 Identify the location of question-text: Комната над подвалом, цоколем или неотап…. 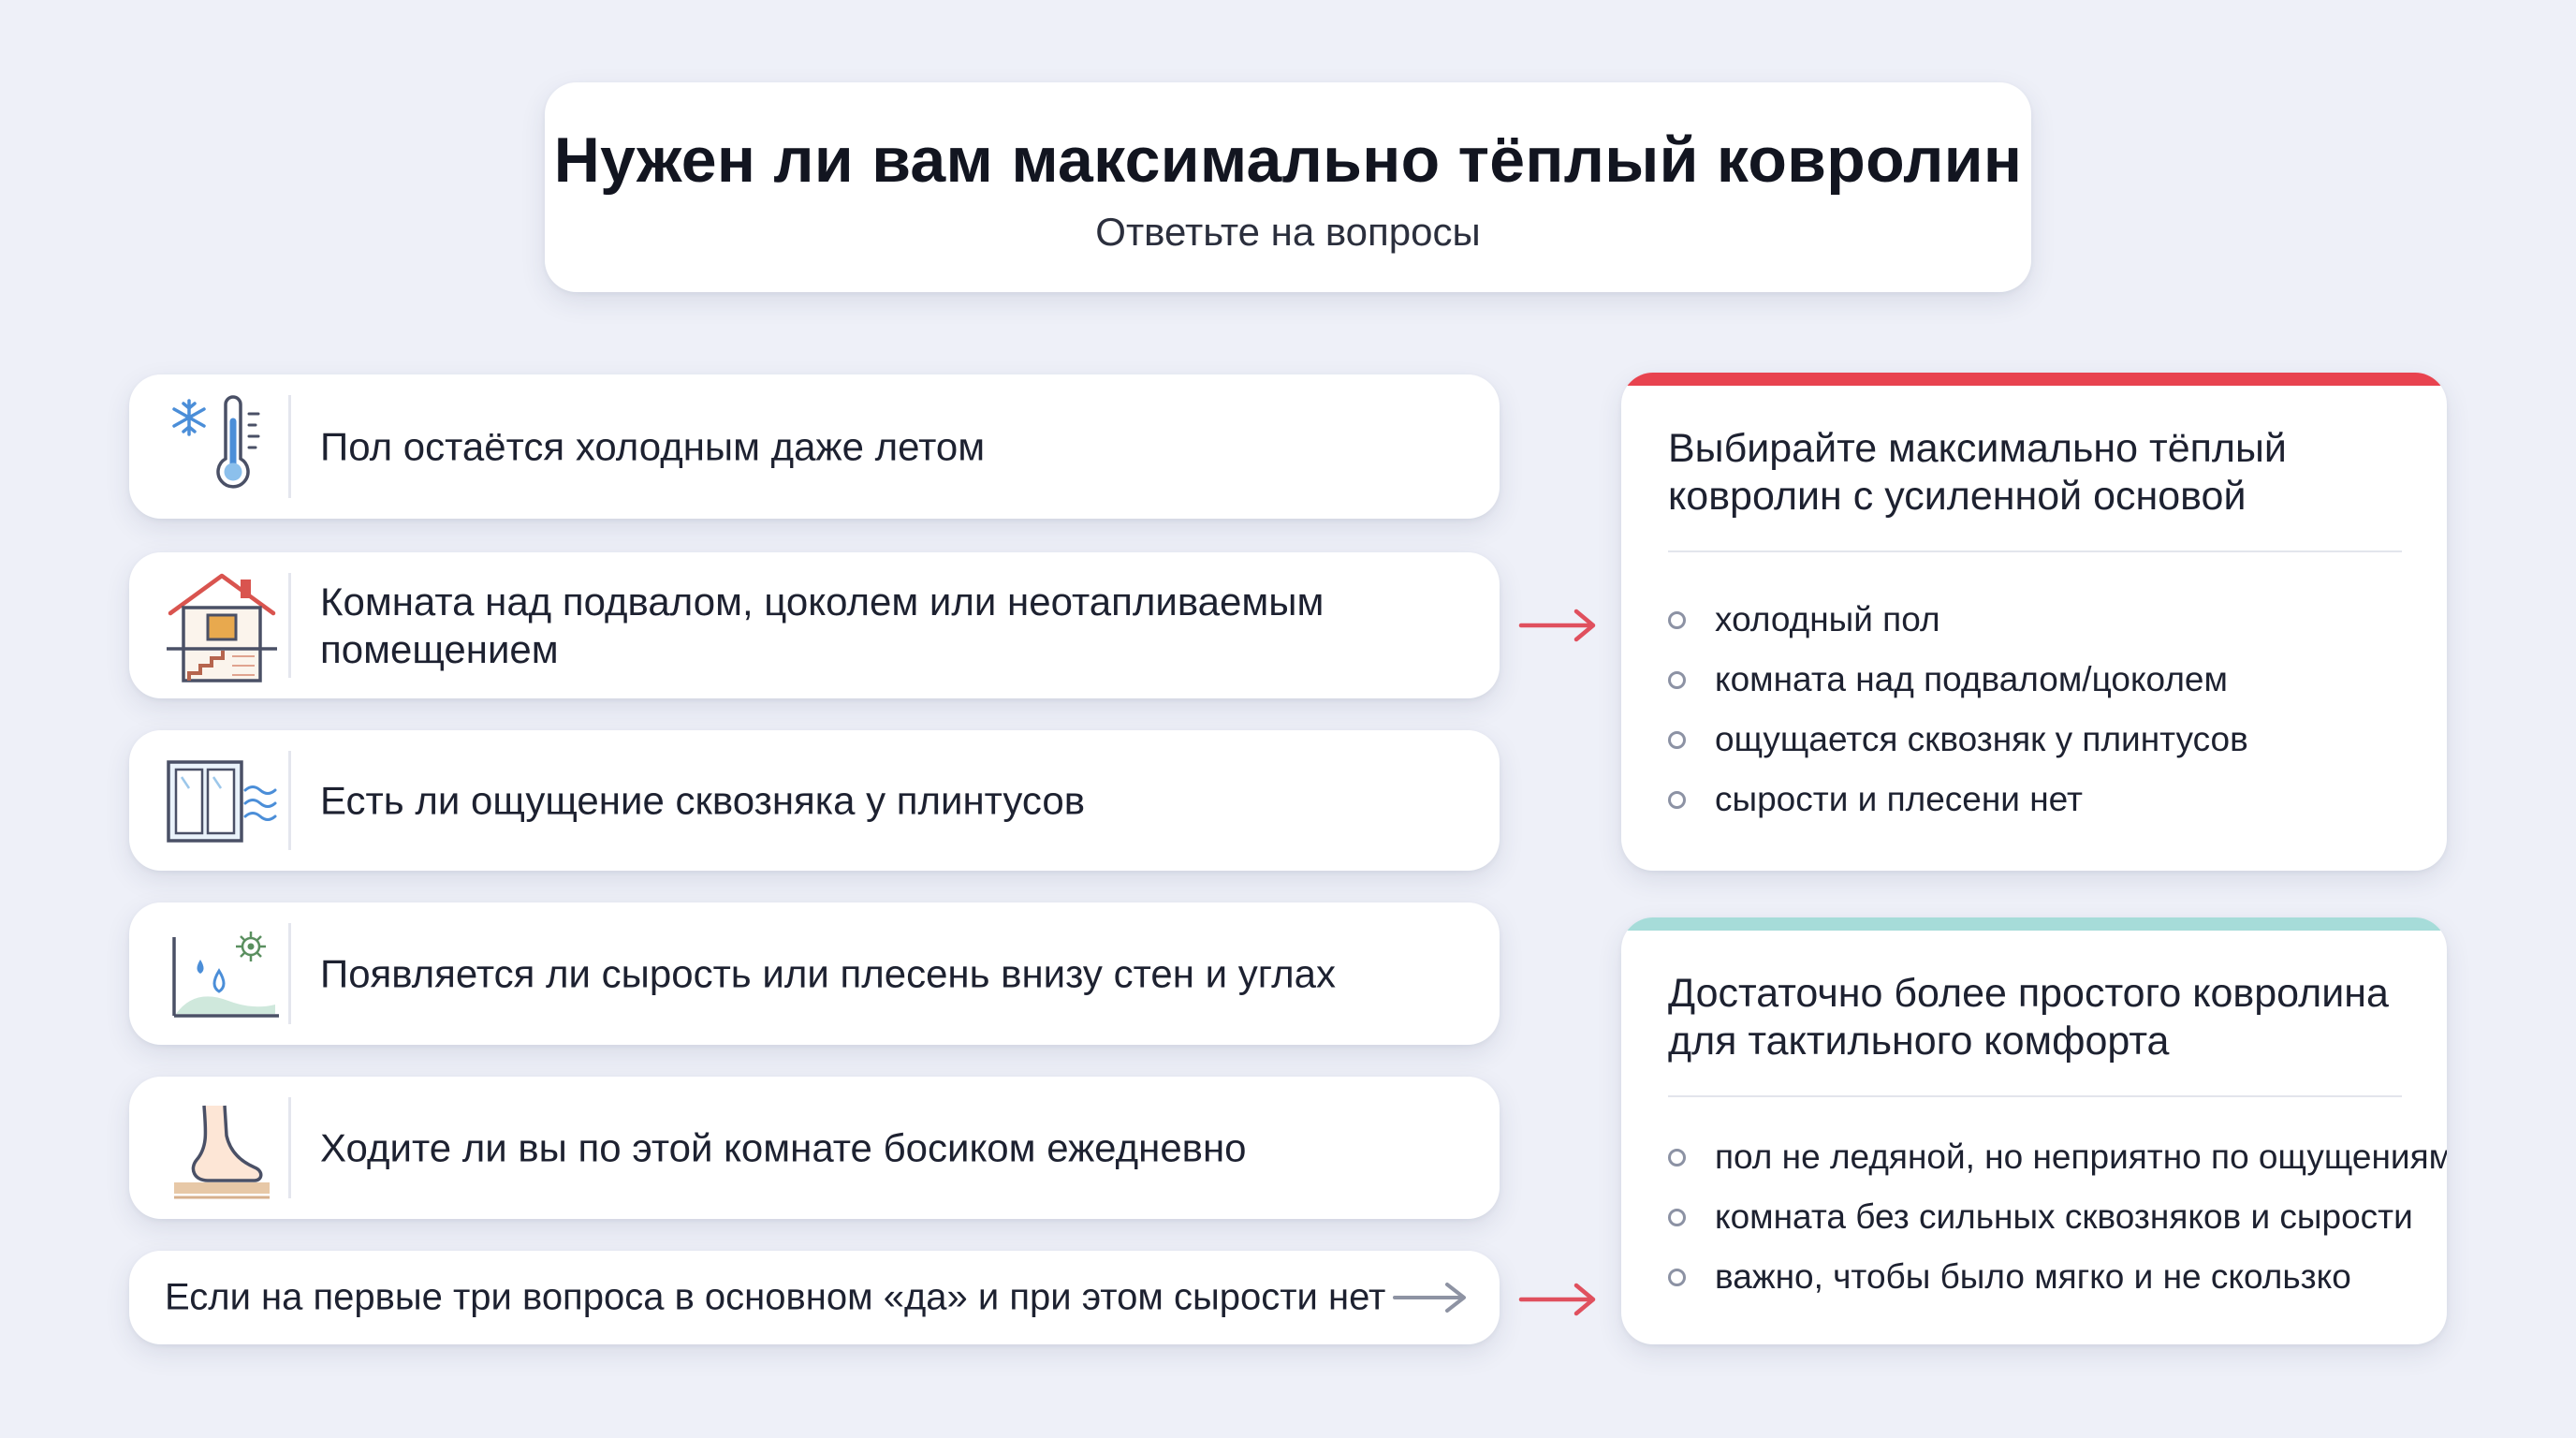
(822, 625).